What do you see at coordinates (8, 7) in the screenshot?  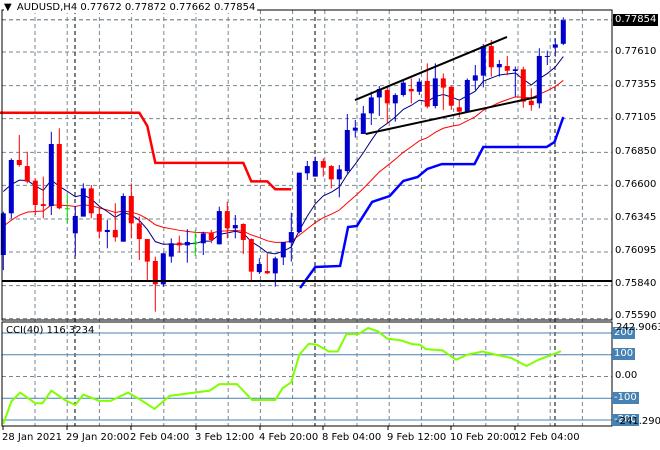 I see `collapse-triangle-icon: ▼` at bounding box center [8, 7].